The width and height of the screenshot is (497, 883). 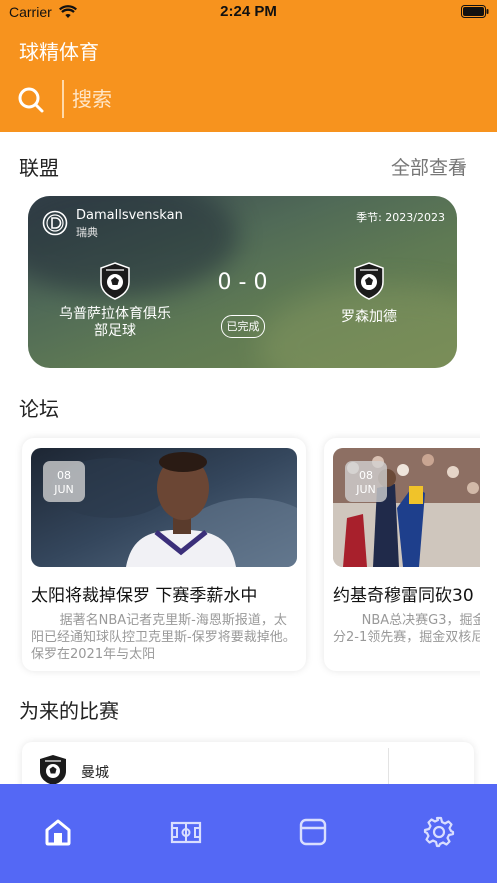 What do you see at coordinates (439, 832) in the screenshot?
I see `gear-icon` at bounding box center [439, 832].